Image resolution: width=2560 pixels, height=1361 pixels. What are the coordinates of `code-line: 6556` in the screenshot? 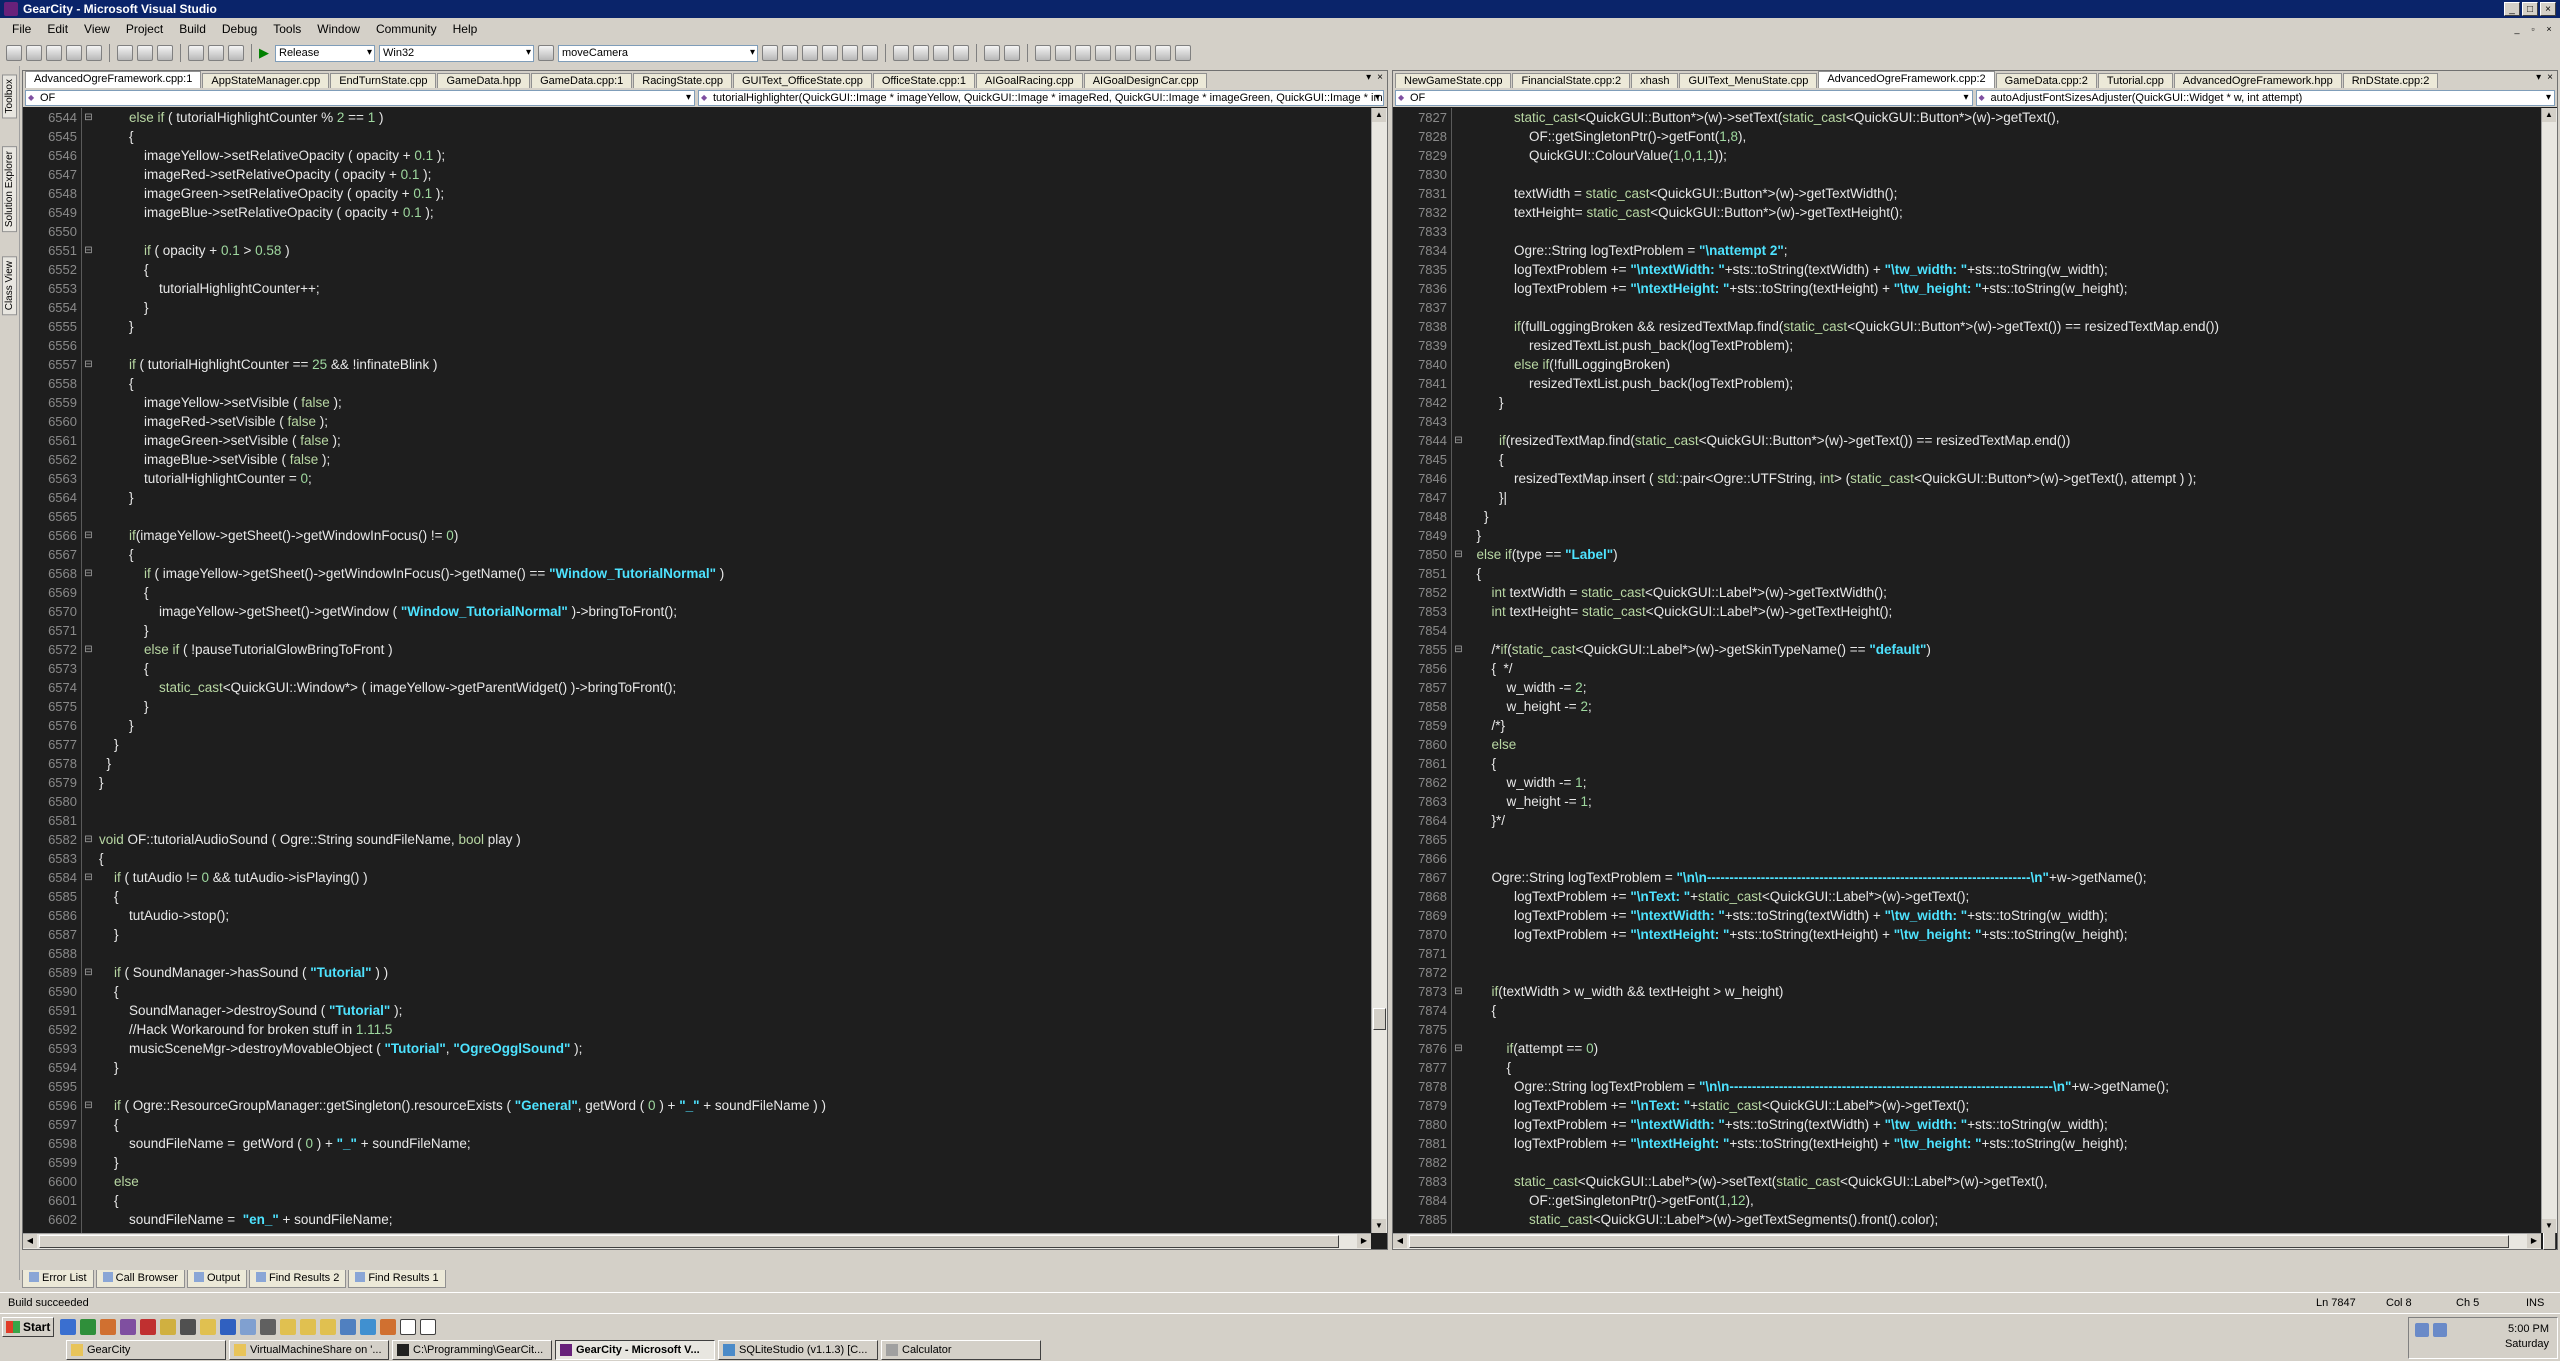 It's located at (697, 345).